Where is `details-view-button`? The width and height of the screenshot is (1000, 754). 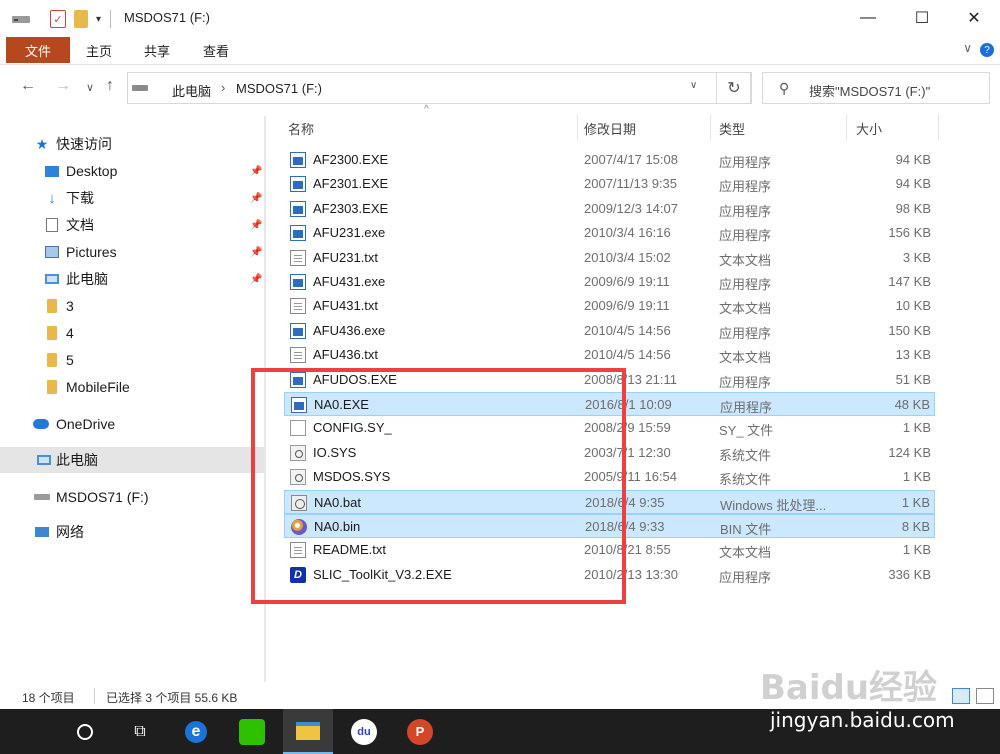
details-view-button is located at coordinates (961, 696).